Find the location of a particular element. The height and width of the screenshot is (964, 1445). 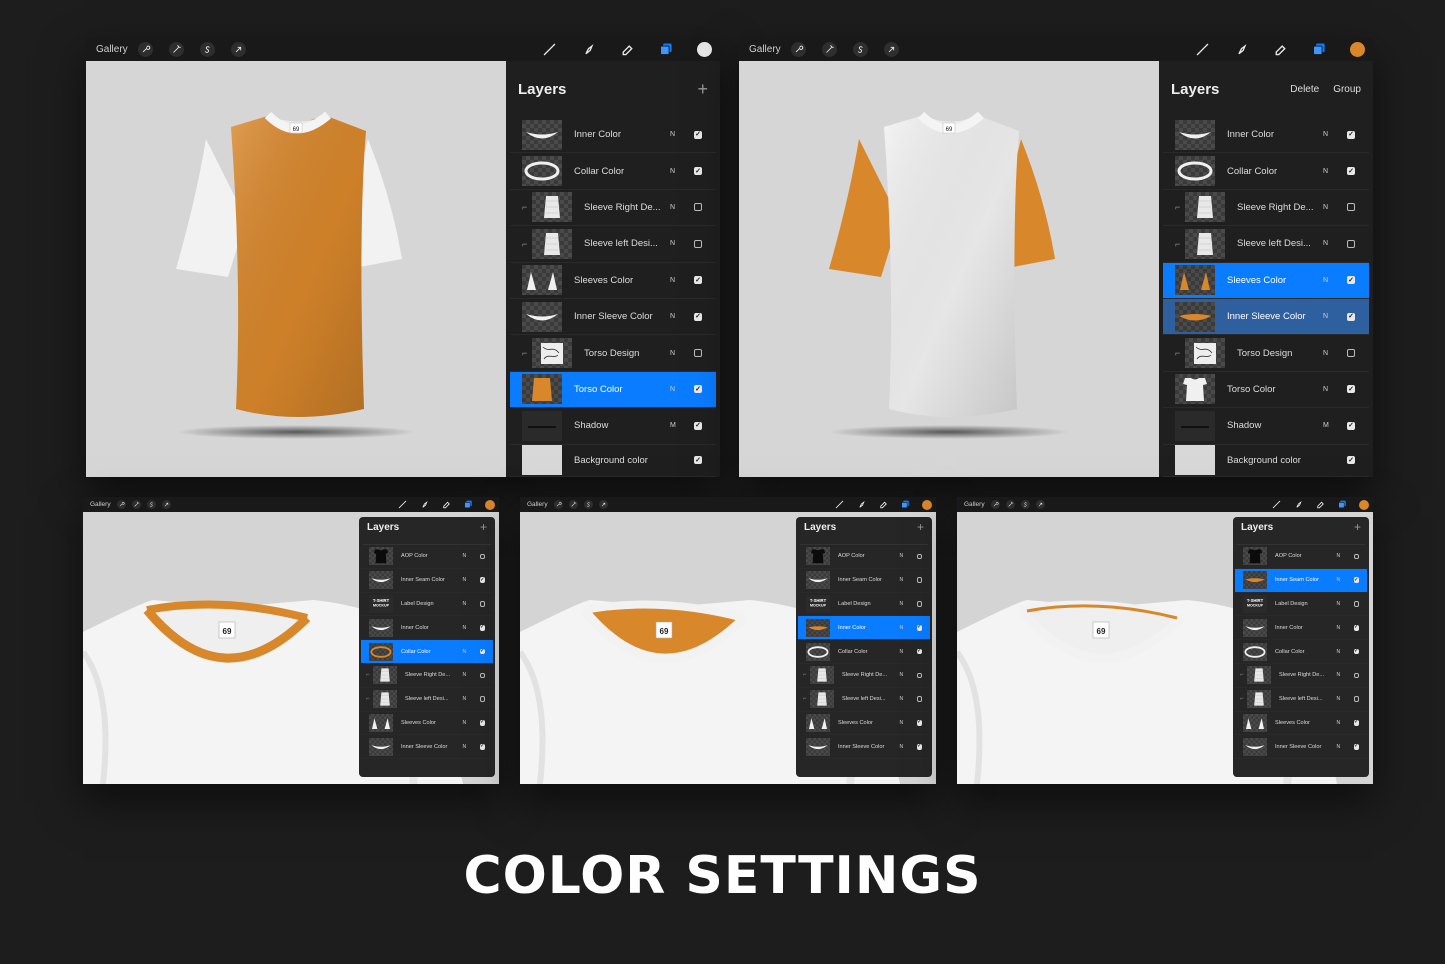

artwork-canvas: 69 is located at coordinates (296, 269).